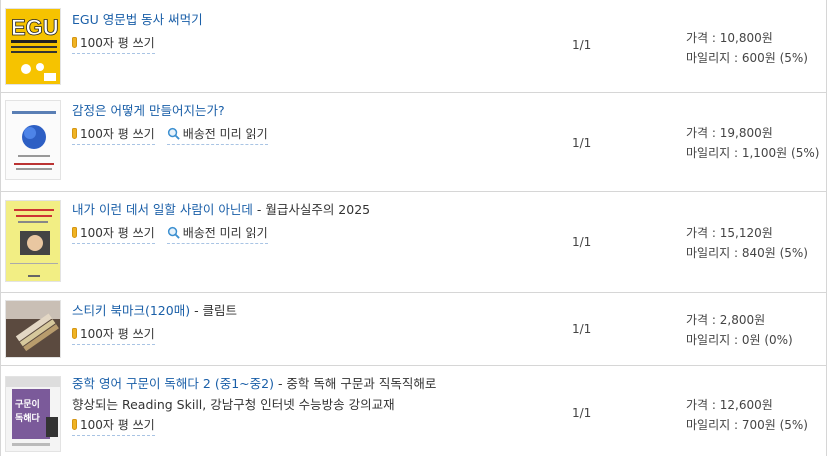 The height and width of the screenshot is (456, 827). What do you see at coordinates (28, 418) in the screenshot?
I see `cover-title-text: 독해다` at bounding box center [28, 418].